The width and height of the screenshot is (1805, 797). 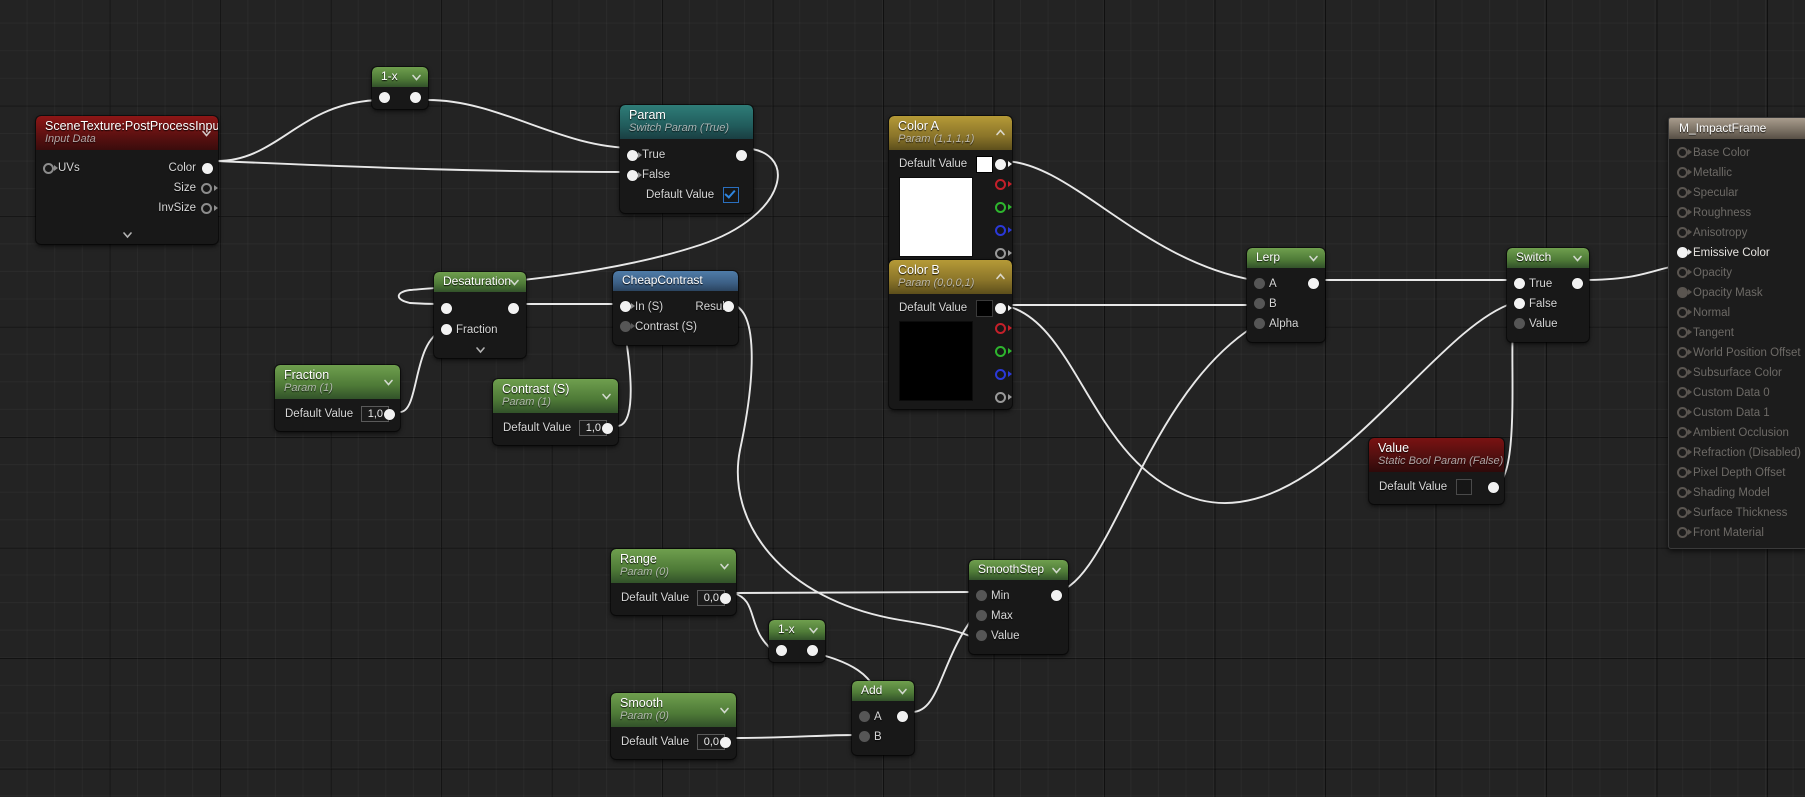 I want to click on pin-row-color: Color, so click(x=127, y=168).